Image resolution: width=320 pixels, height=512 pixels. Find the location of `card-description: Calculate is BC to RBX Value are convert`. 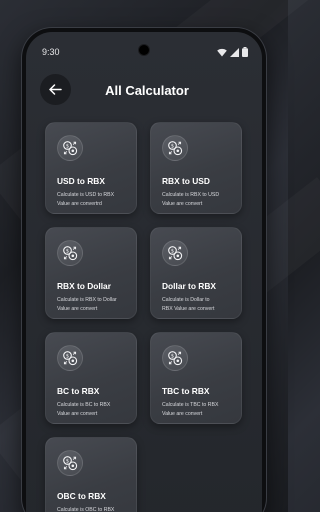

card-description: Calculate is BC to RBX Value are convert is located at coordinates (96, 409).